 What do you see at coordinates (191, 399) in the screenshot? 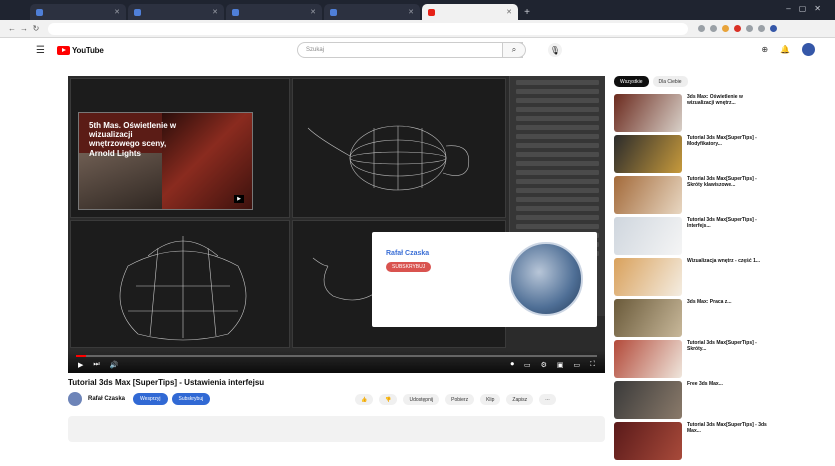
I see `subscribe-button: Subskrybuj` at bounding box center [191, 399].